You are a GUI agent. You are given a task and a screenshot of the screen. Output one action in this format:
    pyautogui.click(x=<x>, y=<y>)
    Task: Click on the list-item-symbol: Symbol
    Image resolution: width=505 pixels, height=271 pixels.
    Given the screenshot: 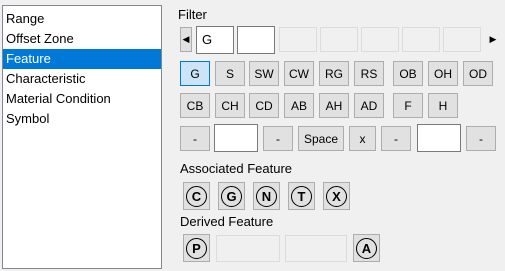 What is the action you would take?
    pyautogui.click(x=82, y=119)
    